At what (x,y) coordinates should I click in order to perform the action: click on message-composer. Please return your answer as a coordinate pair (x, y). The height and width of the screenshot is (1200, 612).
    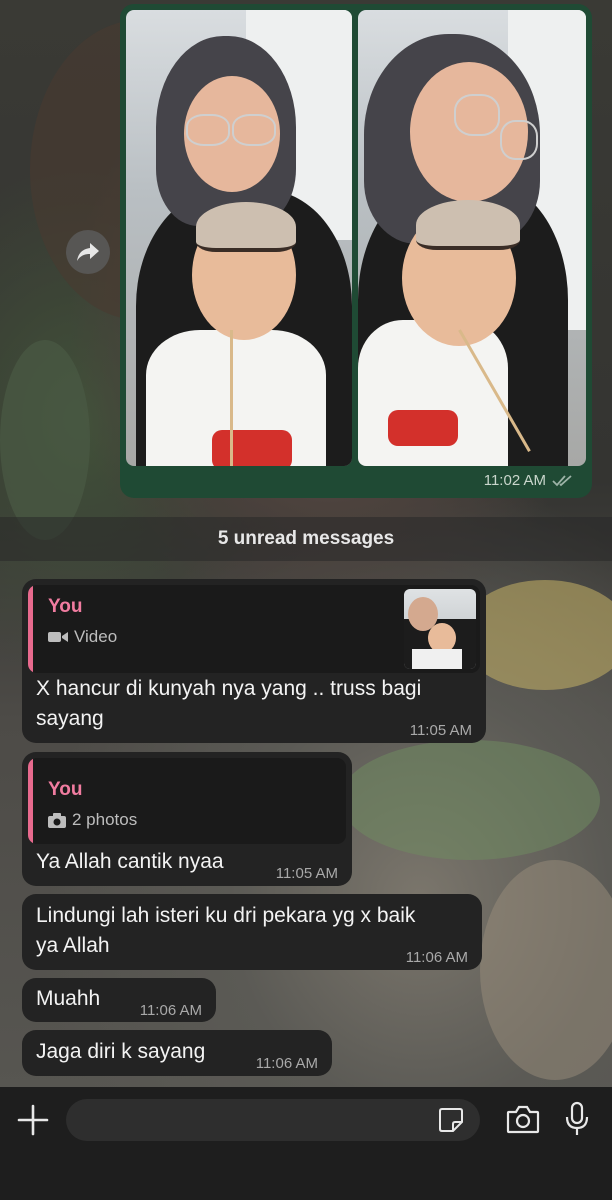
    Looking at the image, I should click on (306, 1143).